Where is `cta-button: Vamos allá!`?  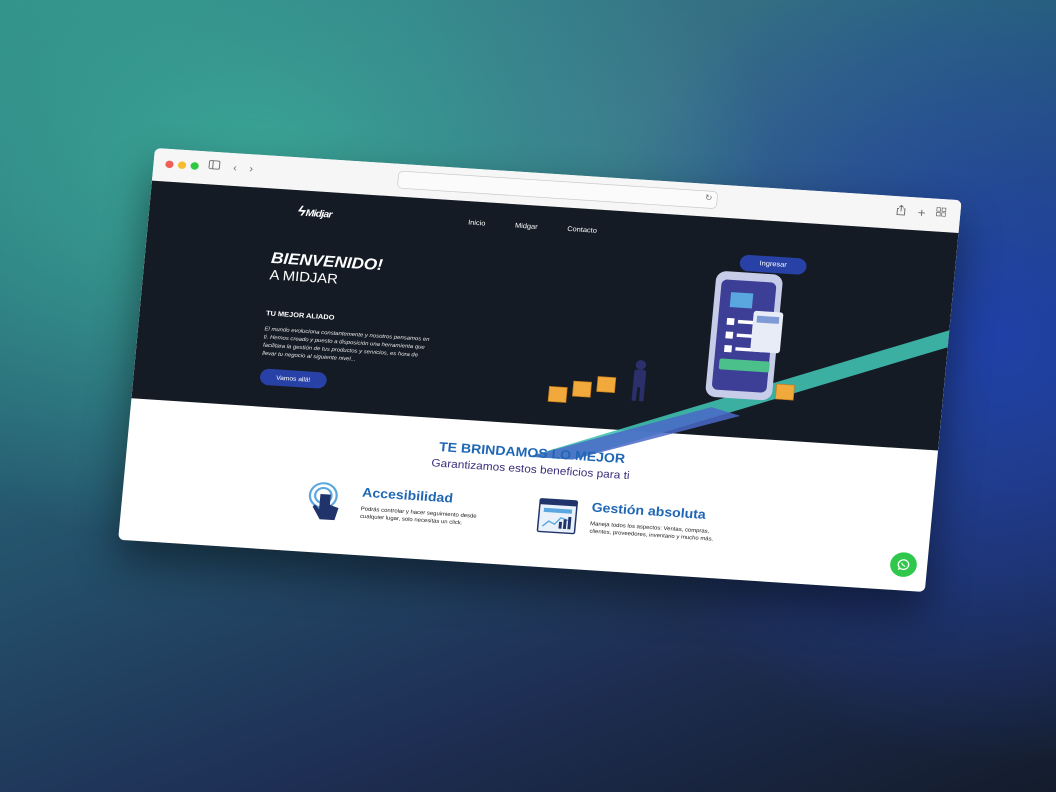 cta-button: Vamos allá! is located at coordinates (293, 378).